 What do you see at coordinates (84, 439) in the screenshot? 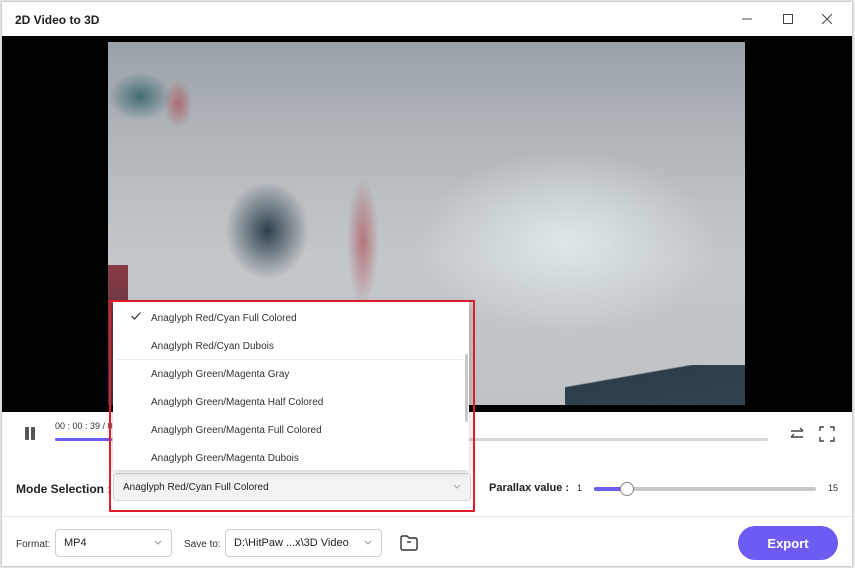
I see `progress-fill` at bounding box center [84, 439].